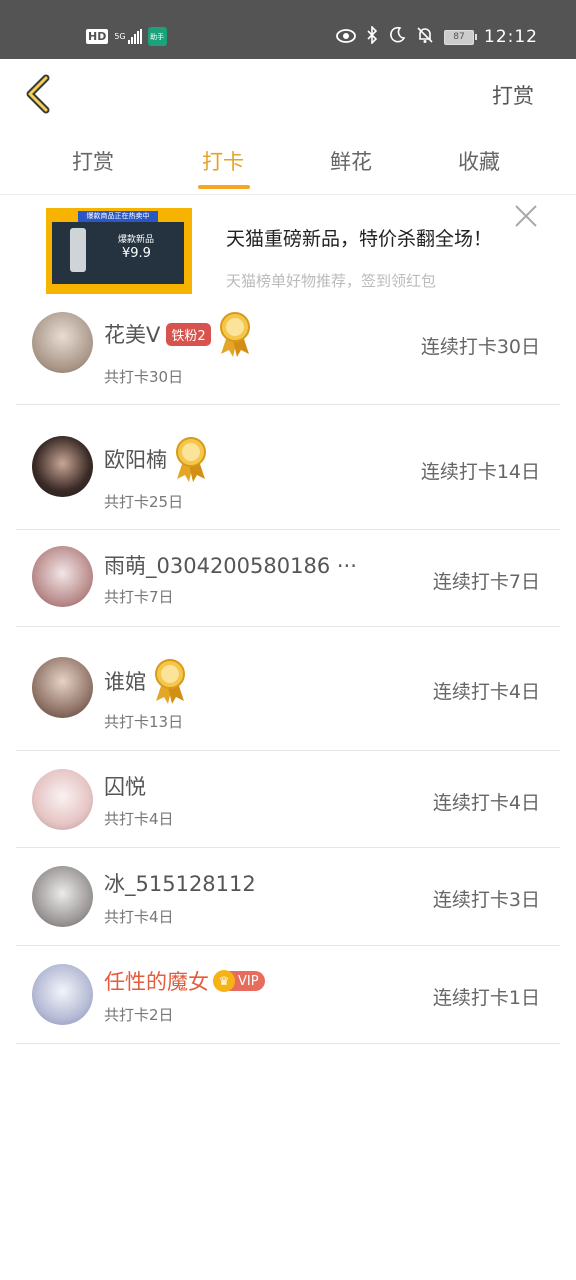 This screenshot has height=1280, width=576. I want to click on bluetooth-icon, so click(372, 36).